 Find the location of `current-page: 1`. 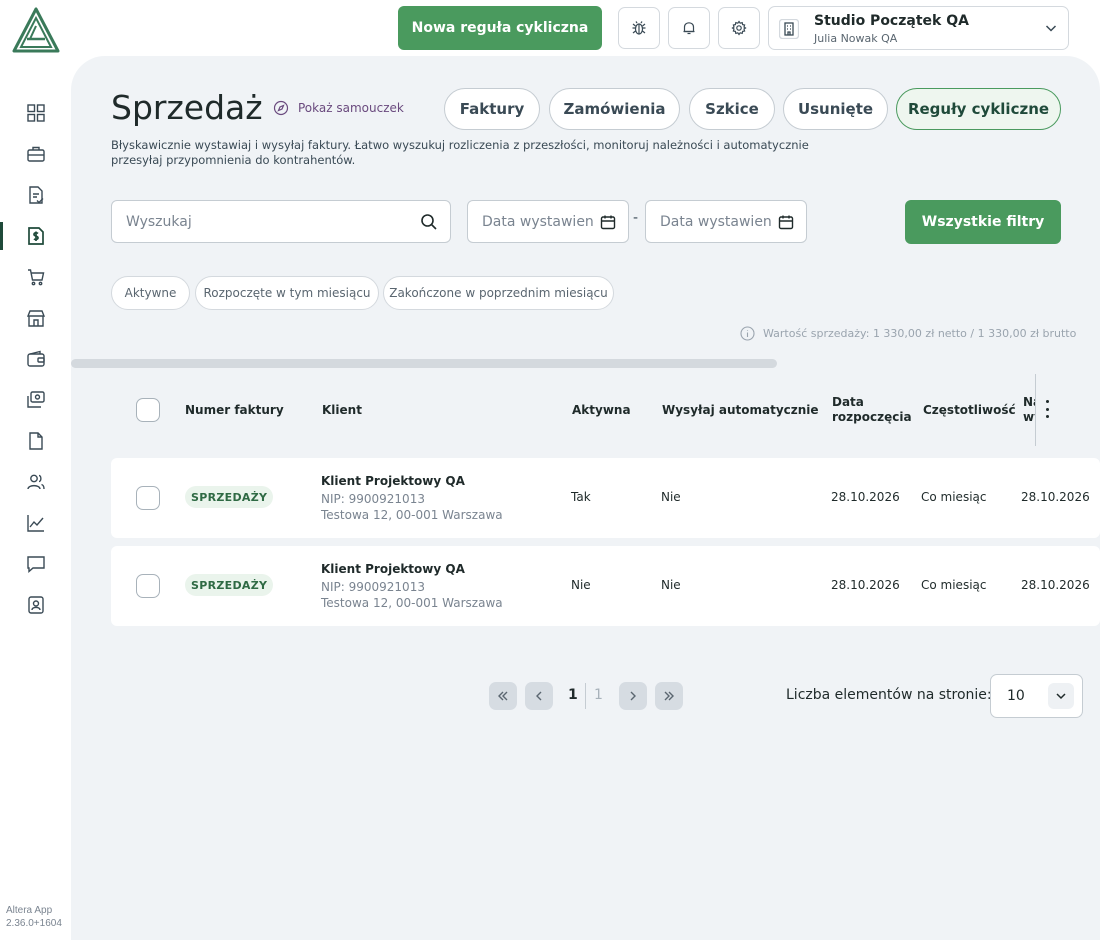

current-page: 1 is located at coordinates (573, 695).